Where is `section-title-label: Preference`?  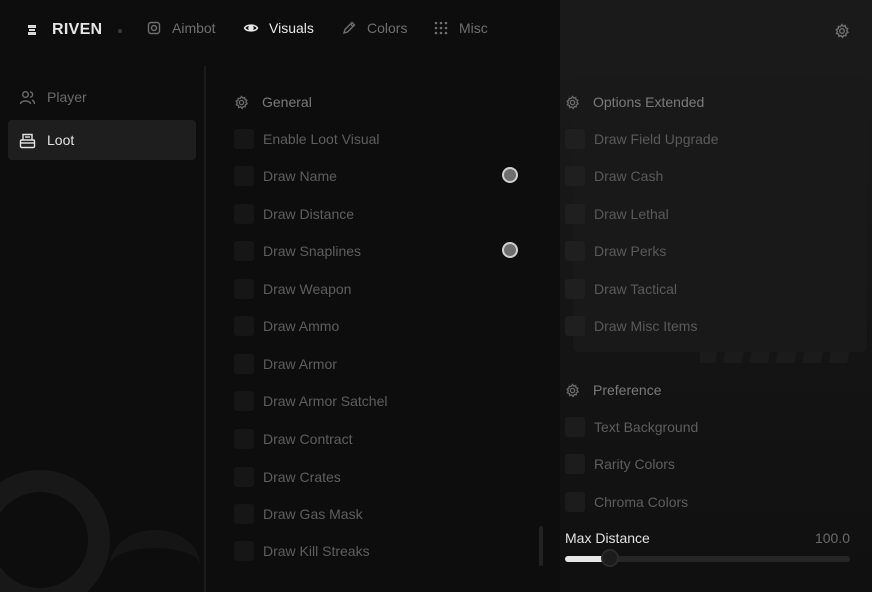 section-title-label: Preference is located at coordinates (627, 390).